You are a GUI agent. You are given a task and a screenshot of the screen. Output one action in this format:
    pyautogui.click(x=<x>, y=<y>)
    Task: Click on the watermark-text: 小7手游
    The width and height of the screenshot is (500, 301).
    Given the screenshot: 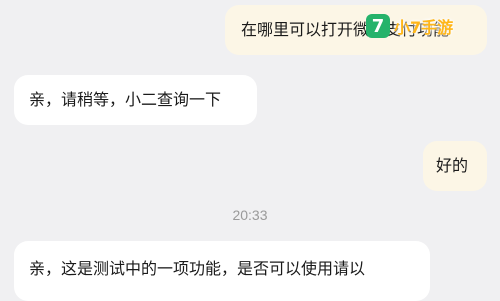 What is the action you would take?
    pyautogui.click(x=424, y=27)
    